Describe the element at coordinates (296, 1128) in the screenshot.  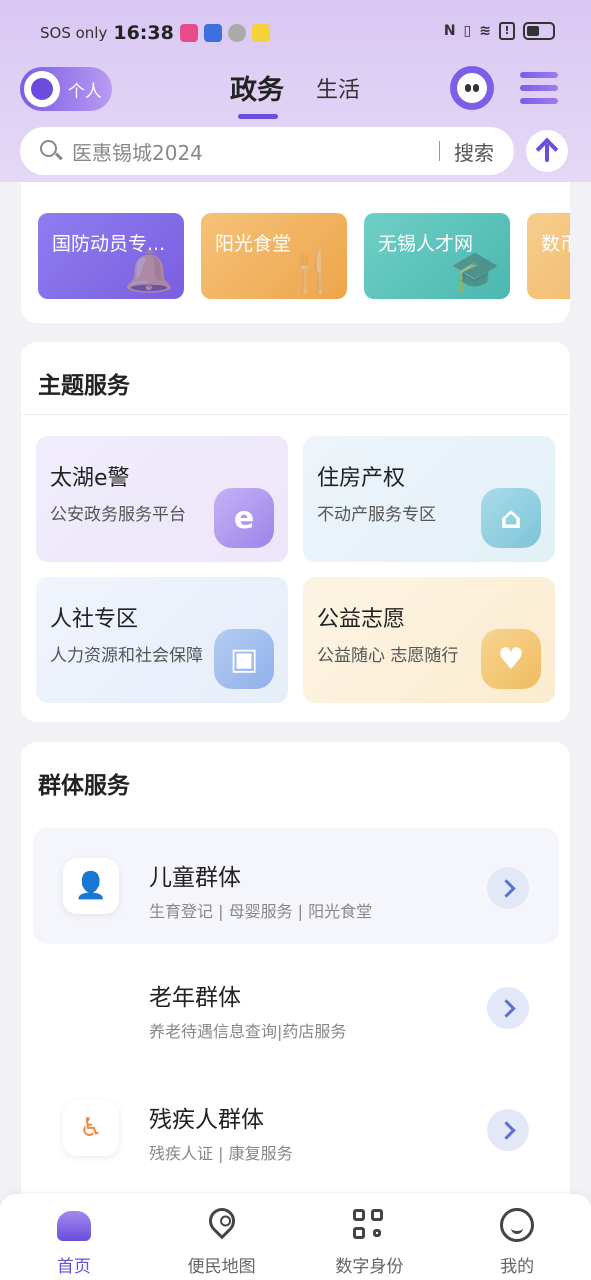
I see `group-item-disabled: ♿ 残疾人群体 残疾人证 | 康复服务` at that location.